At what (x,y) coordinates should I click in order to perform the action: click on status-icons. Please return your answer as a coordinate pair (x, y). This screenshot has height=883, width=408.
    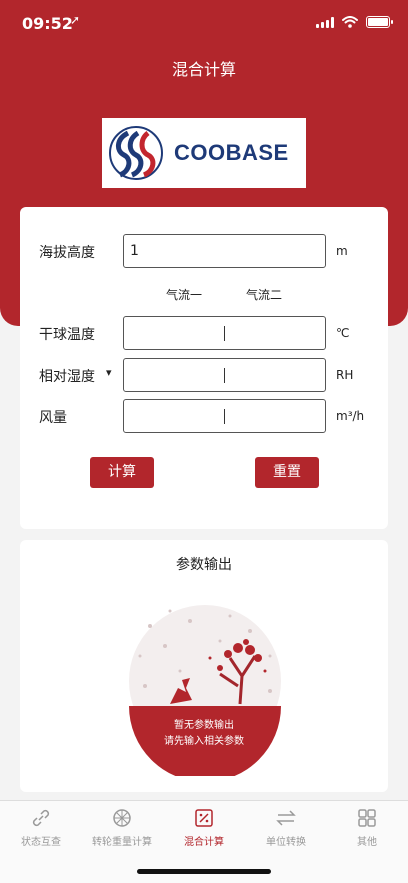
    Looking at the image, I should click on (354, 22).